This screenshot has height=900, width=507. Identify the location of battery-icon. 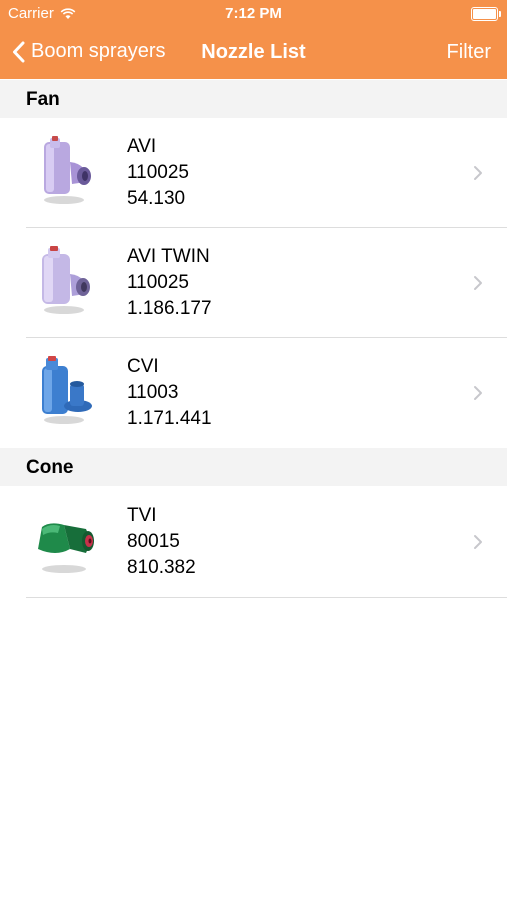
(486, 14).